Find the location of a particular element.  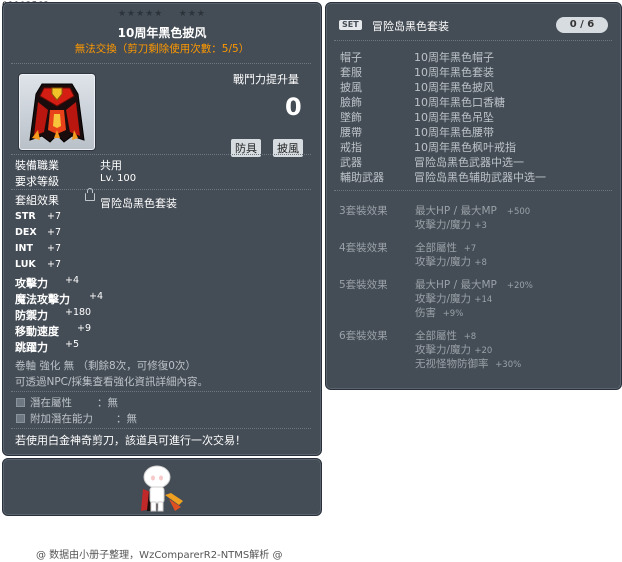

power-label: 戰鬥力提升量 is located at coordinates (266, 79).